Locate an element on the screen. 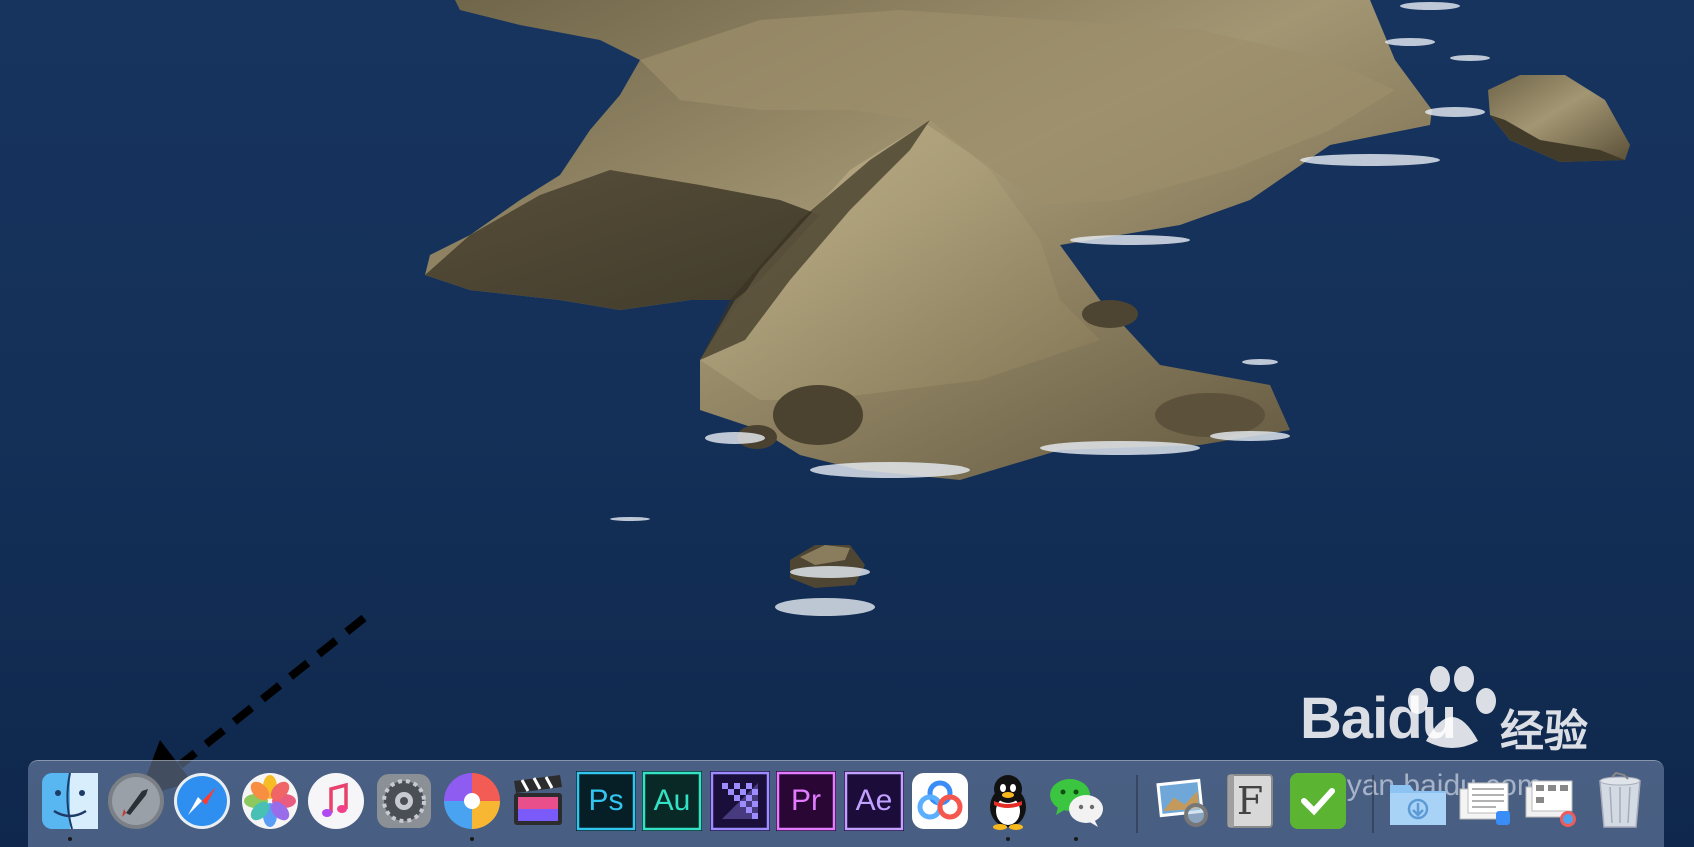  gear-icon is located at coordinates (404, 801).